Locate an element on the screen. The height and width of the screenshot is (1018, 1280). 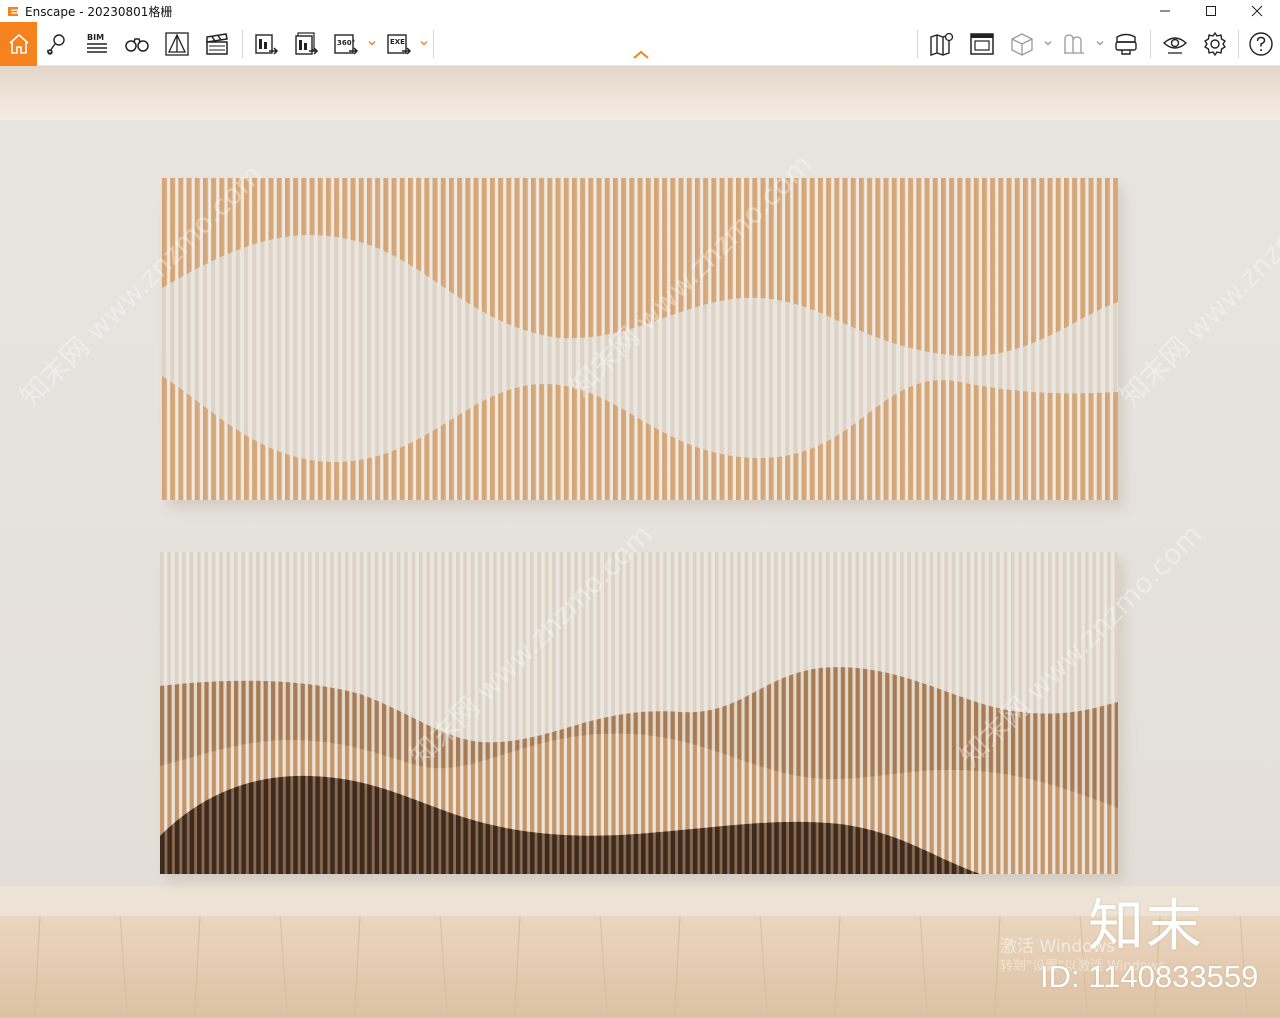
panorama-export-button: 360° is located at coordinates (346, 44).